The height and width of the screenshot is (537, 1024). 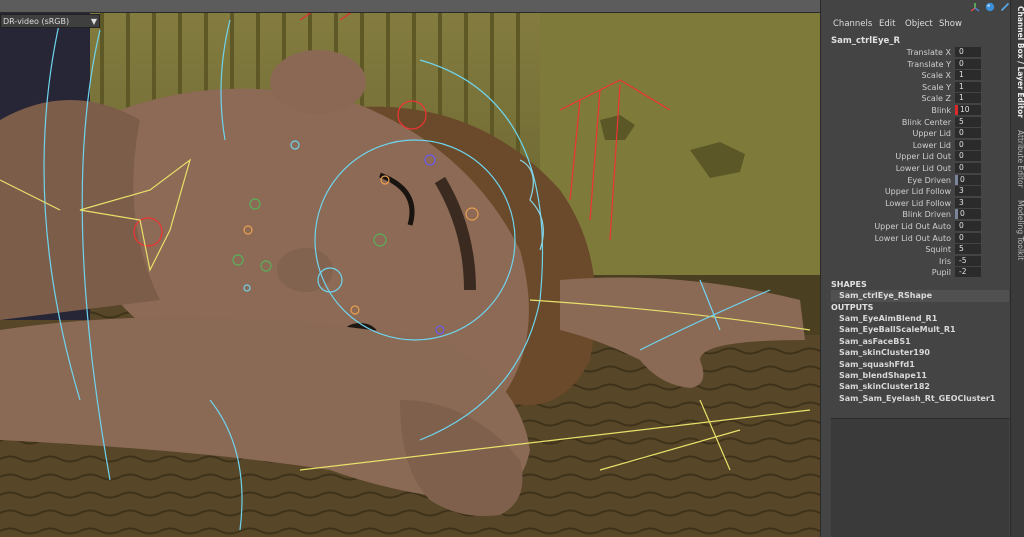 I want to click on axis-tripod-icon, so click(x=975, y=7).